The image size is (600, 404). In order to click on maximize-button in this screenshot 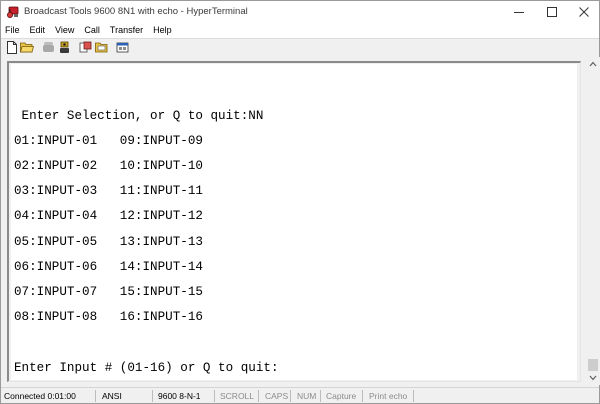, I will do `click(552, 12)`.